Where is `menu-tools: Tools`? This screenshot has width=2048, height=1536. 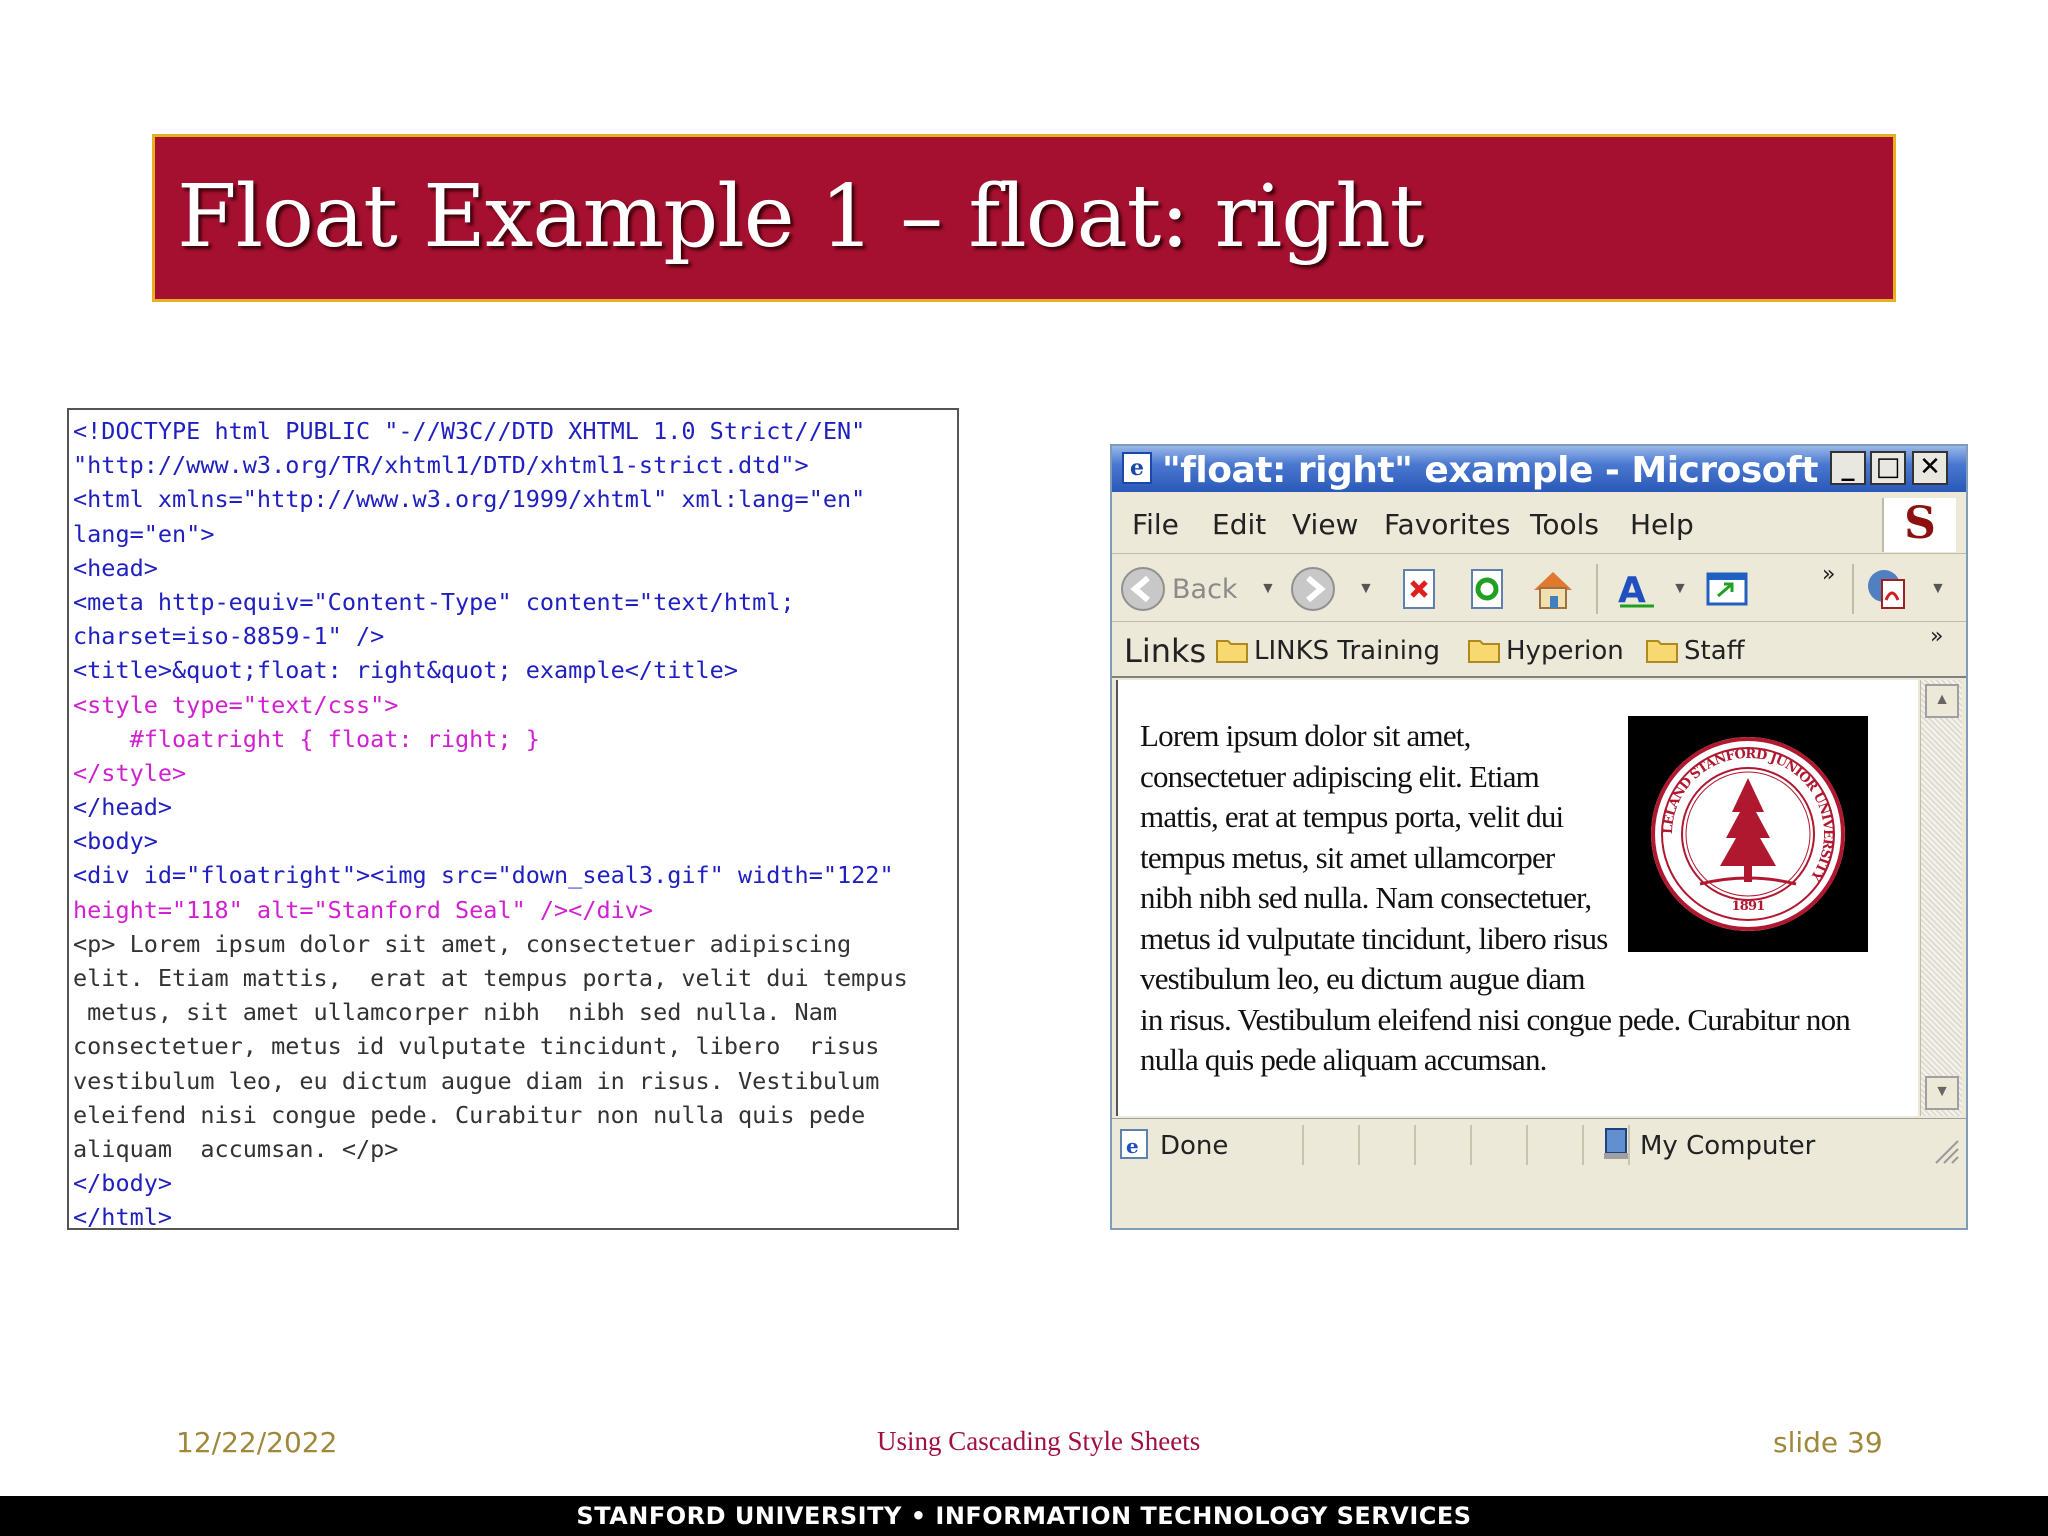 menu-tools: Tools is located at coordinates (1564, 524).